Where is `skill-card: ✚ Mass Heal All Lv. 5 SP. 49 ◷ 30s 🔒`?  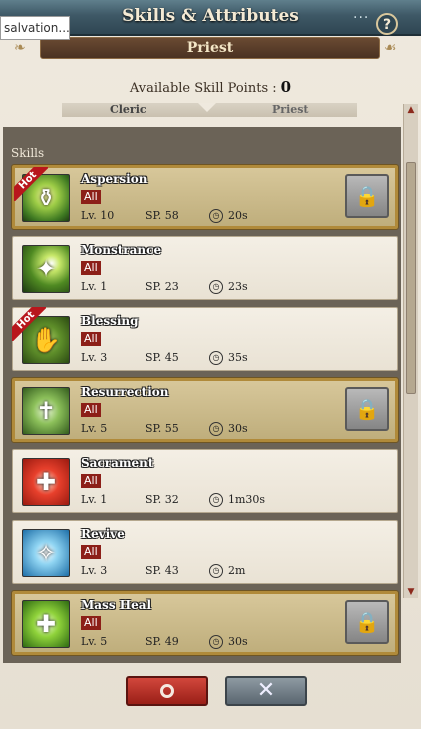 skill-card: ✚ Mass Heal All Lv. 5 SP. 49 ◷ 30s 🔒 is located at coordinates (205, 623).